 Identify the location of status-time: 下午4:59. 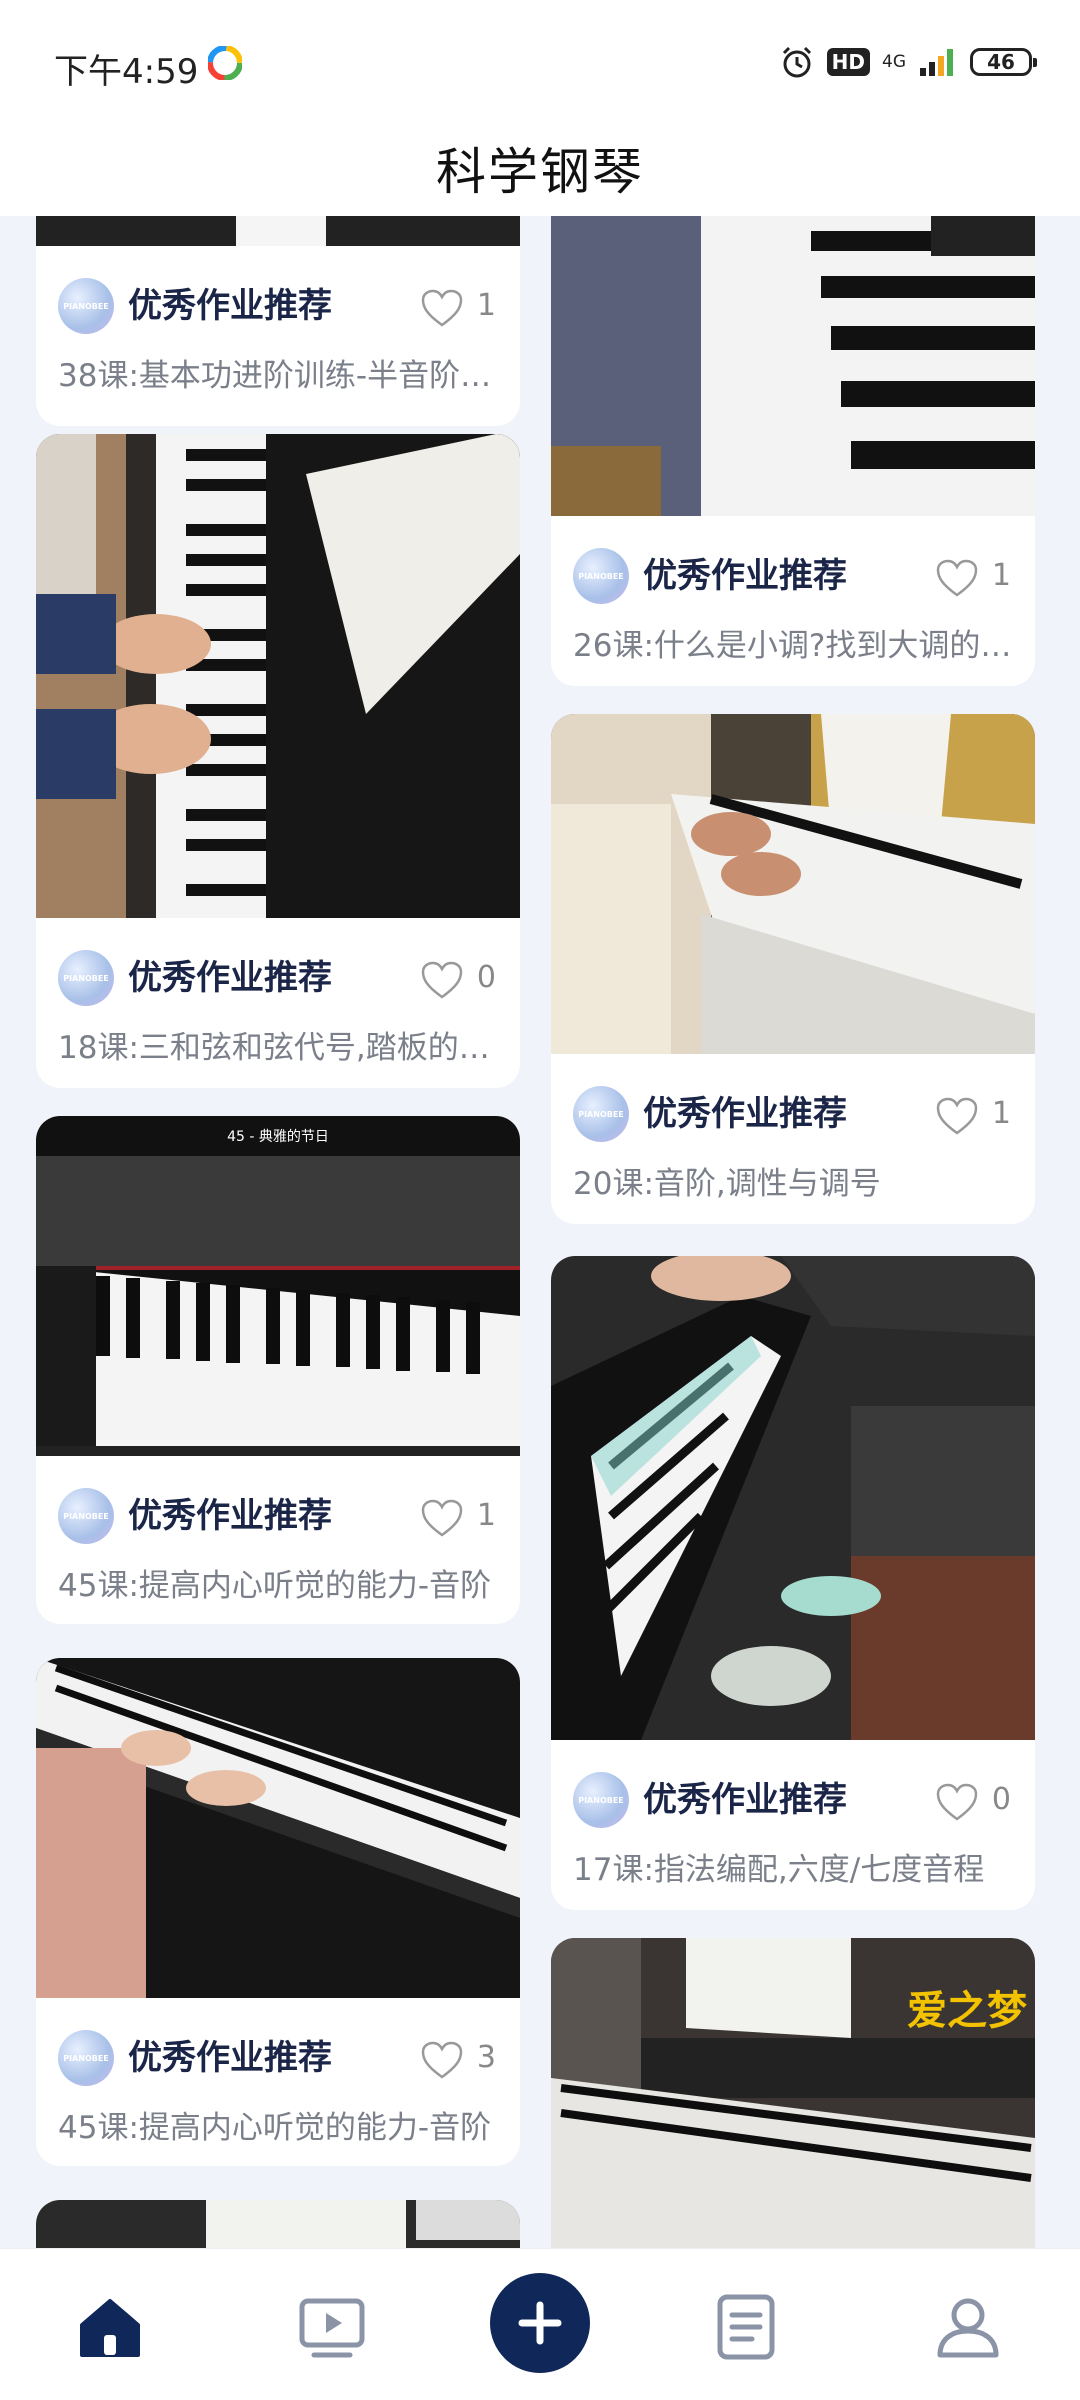
(126, 72).